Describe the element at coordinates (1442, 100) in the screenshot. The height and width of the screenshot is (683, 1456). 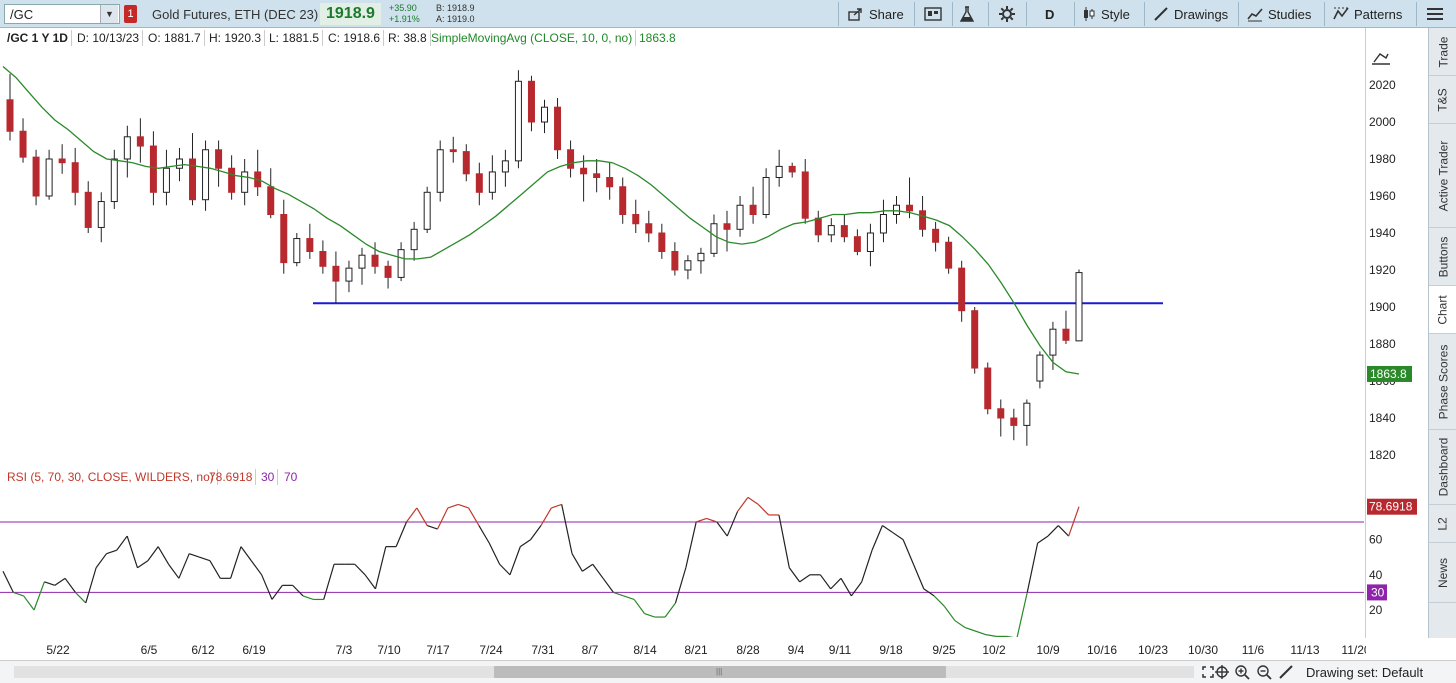
I see `tab-t-s: T&S` at that location.